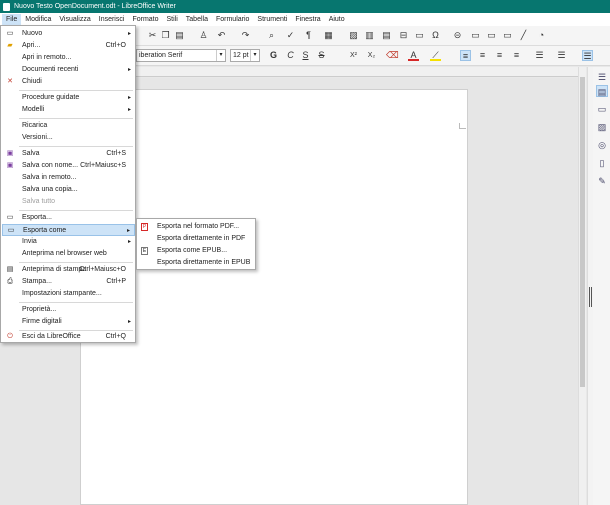  Describe the element at coordinates (507, 35) in the screenshot. I see `track-changes-icon: ▭` at that location.